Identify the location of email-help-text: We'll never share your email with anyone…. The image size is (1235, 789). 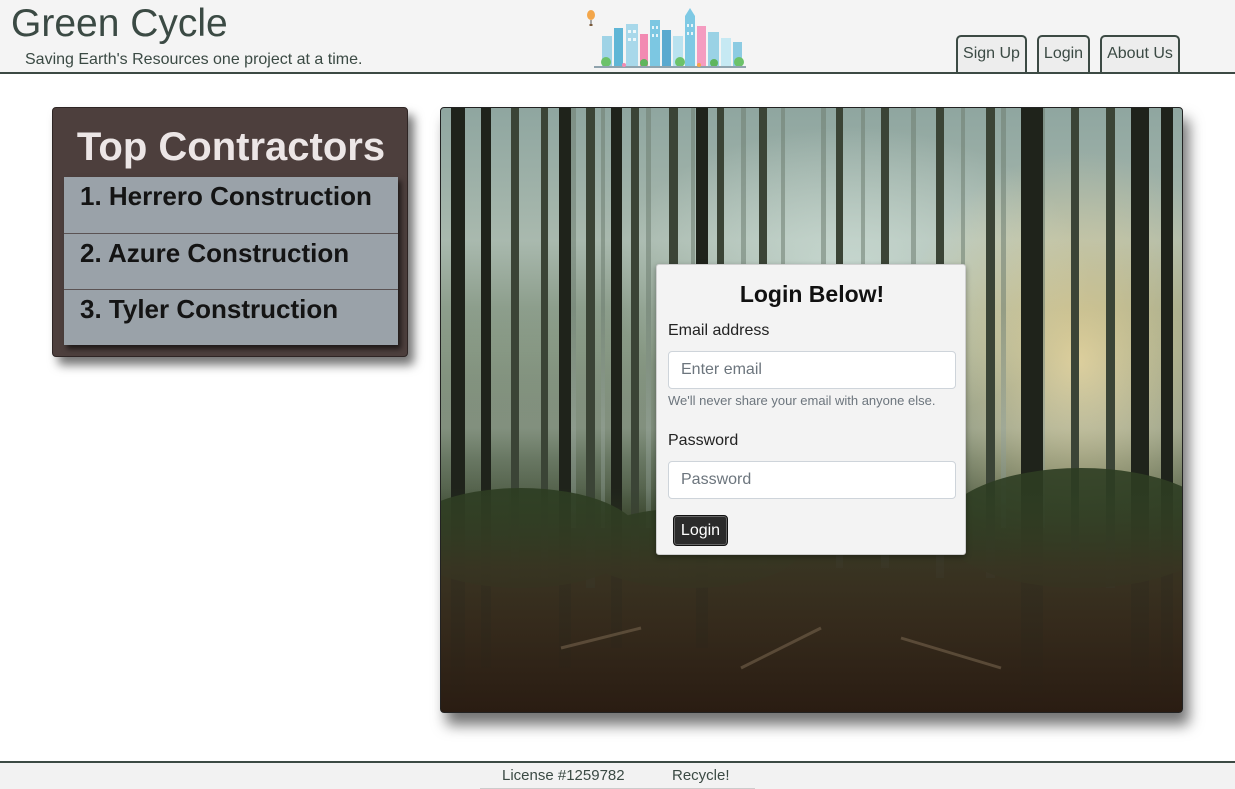
(802, 400).